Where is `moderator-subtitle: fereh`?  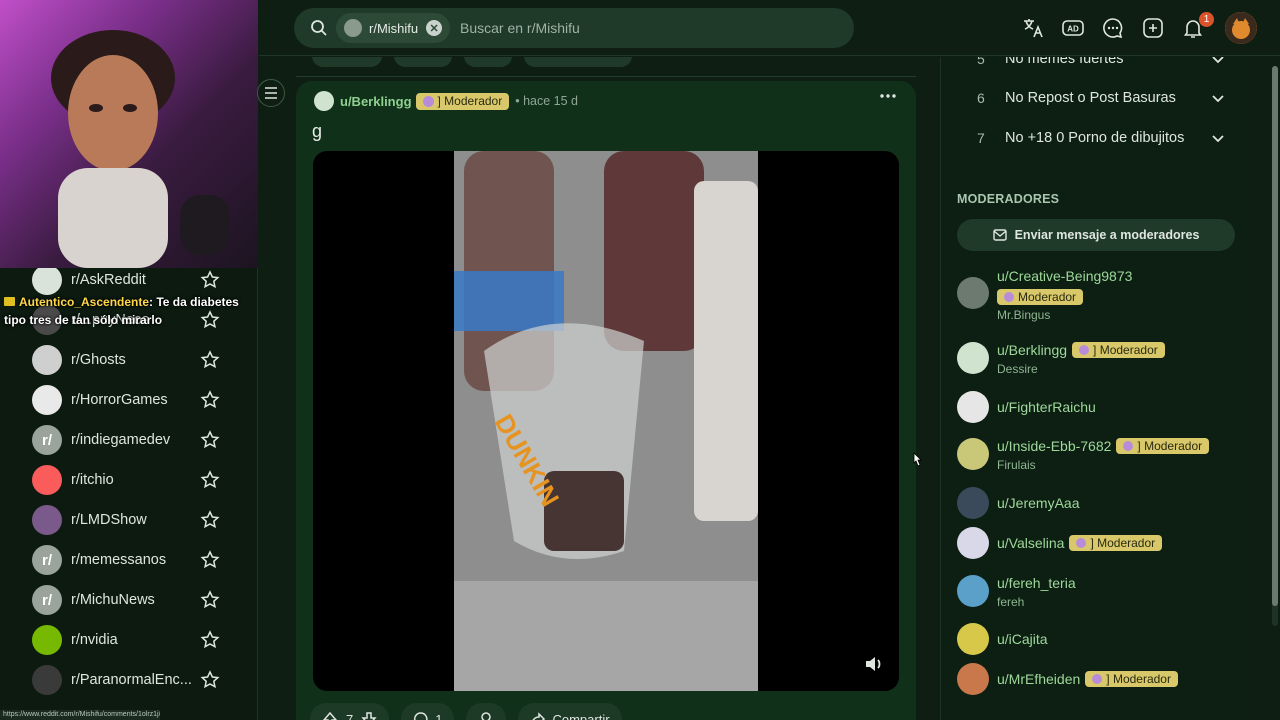
moderator-subtitle: fereh is located at coordinates (1011, 602).